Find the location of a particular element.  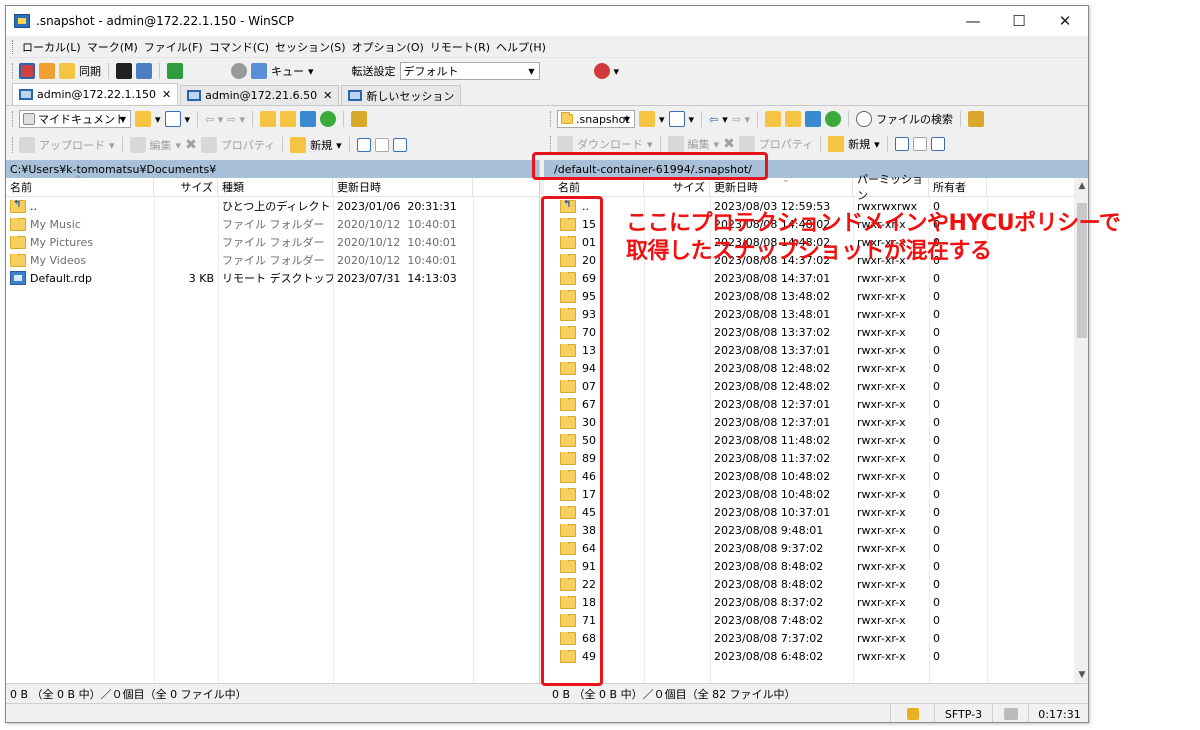

table-row: 93 2023/08/08 13:48:01 rwxr-xr-x 0 is located at coordinates (816, 314).